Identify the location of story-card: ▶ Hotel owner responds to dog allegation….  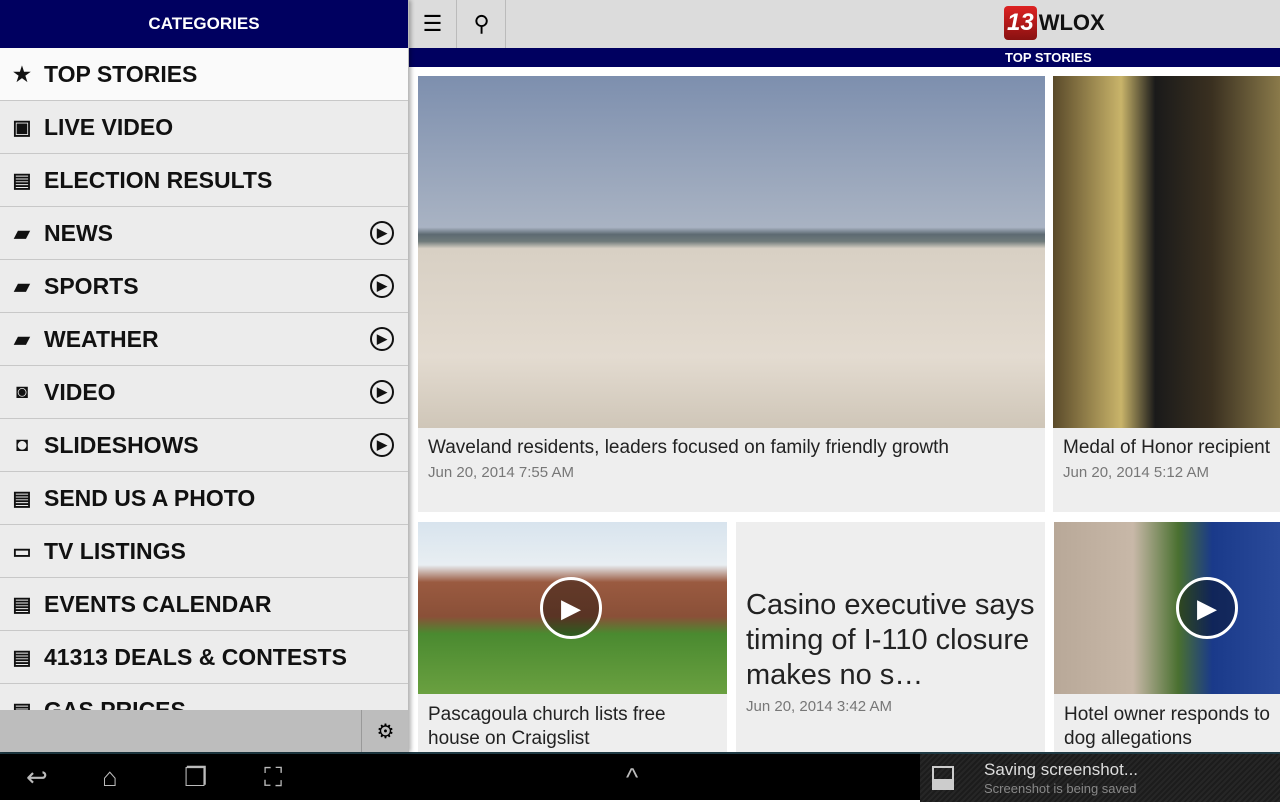
(1167, 637).